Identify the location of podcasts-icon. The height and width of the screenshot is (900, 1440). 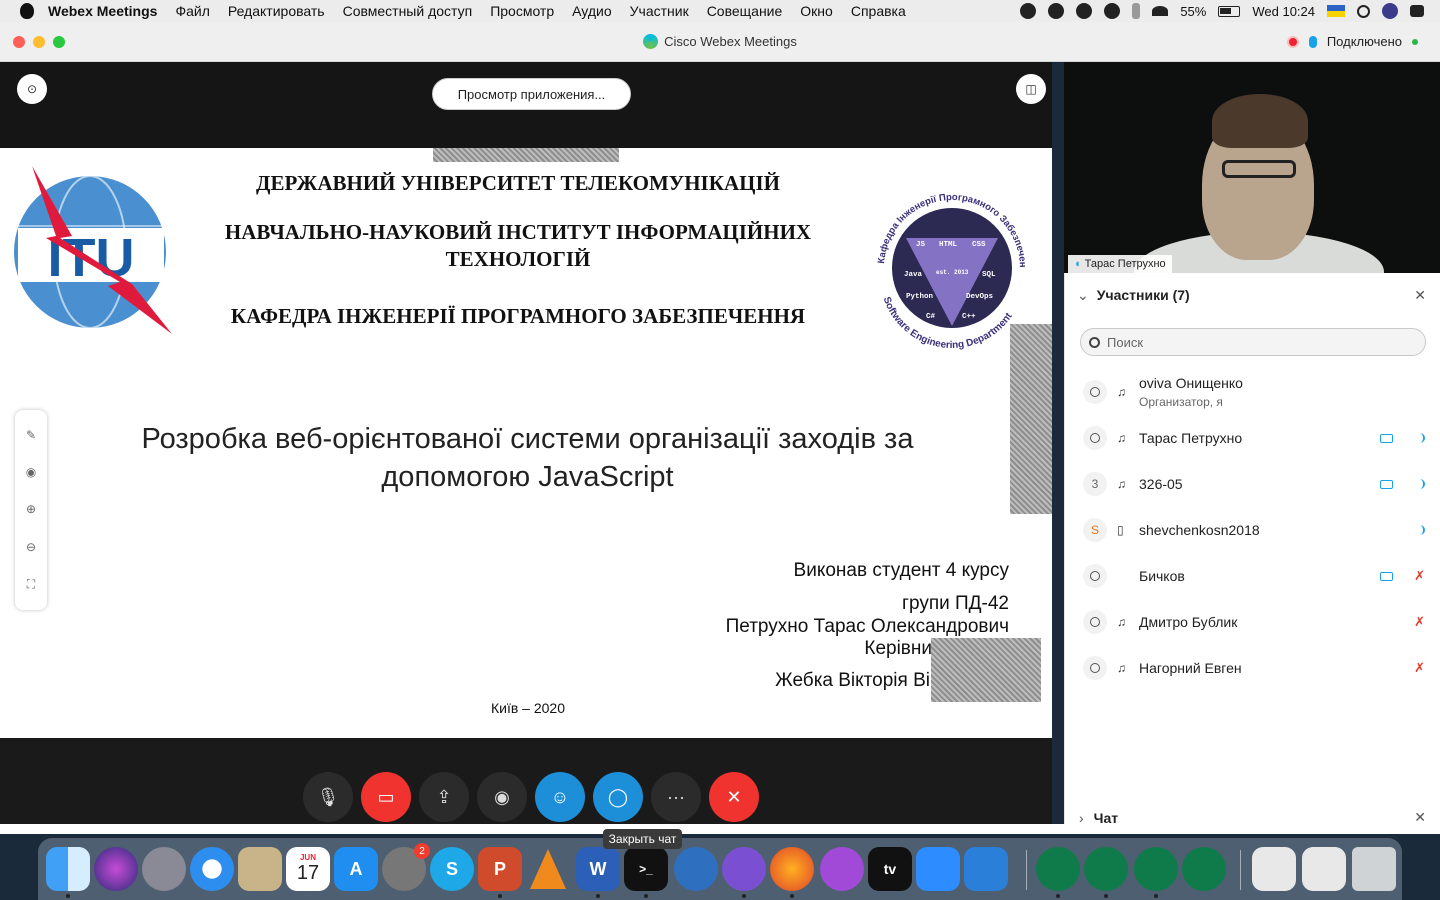
(842, 869).